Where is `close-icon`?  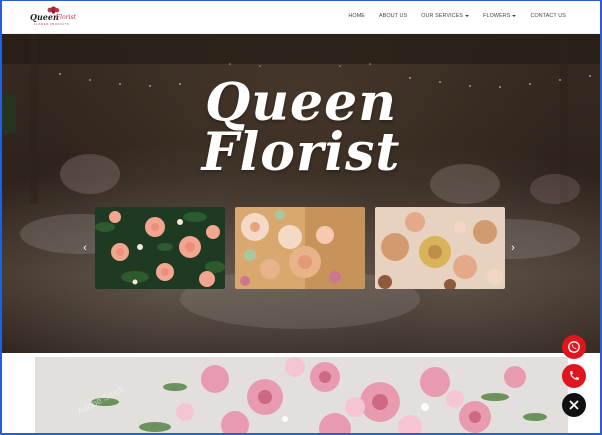 close-icon is located at coordinates (574, 405).